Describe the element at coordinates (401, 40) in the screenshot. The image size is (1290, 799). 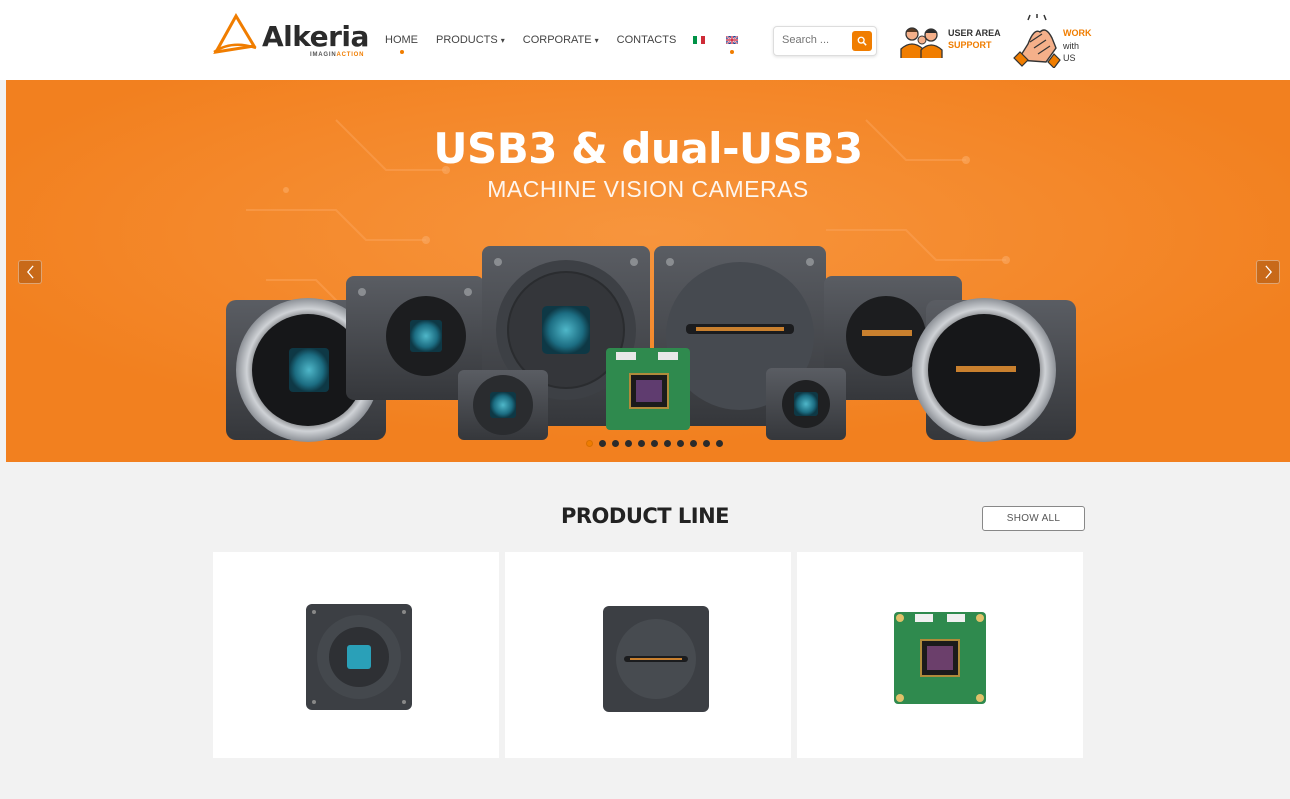
I see `nav-home-label: HOME` at that location.